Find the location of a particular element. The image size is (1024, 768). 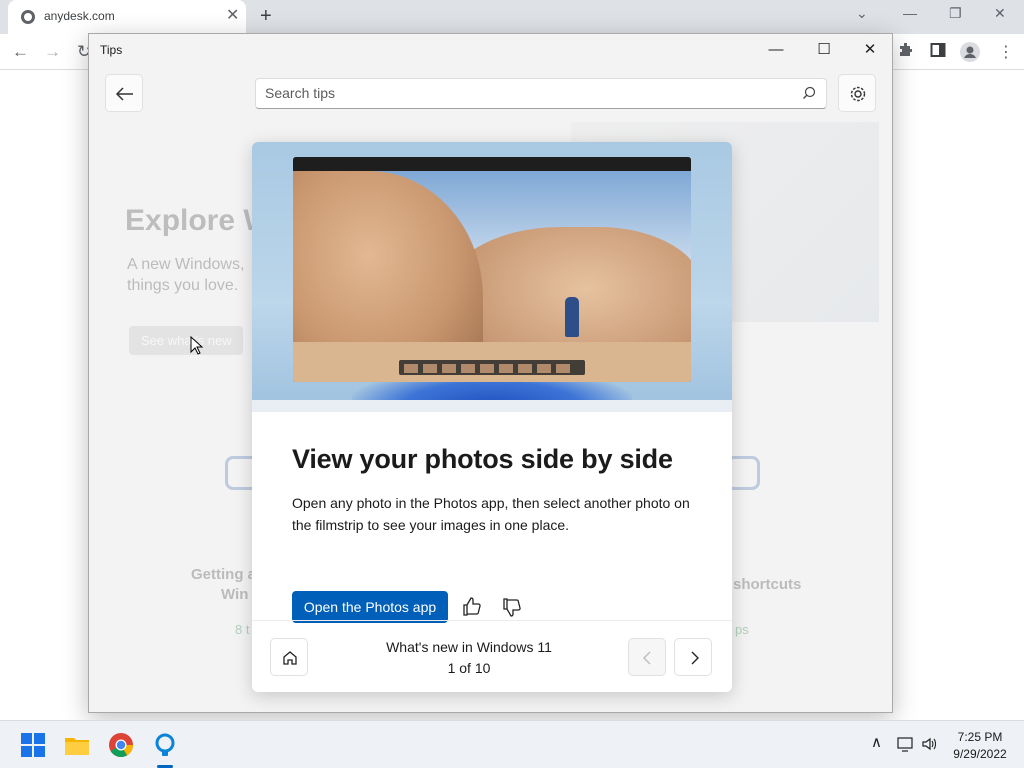

settings-button is located at coordinates (857, 93).